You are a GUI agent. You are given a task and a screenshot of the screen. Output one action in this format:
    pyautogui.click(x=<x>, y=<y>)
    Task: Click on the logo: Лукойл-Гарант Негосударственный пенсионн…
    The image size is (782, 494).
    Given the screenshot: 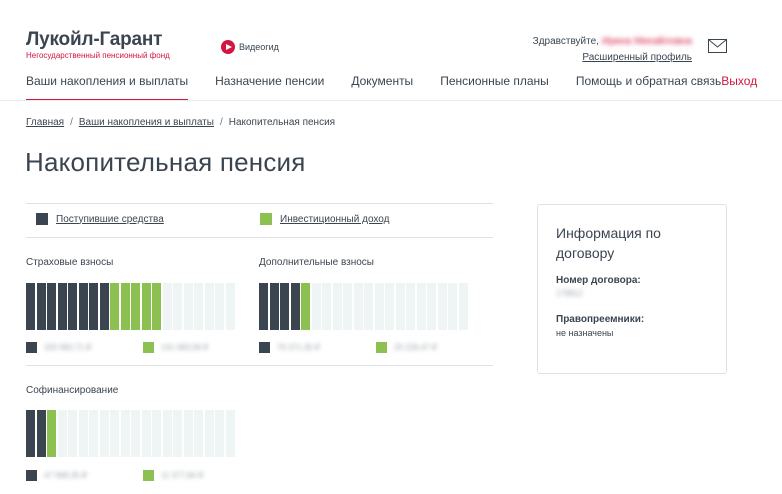 What is the action you would take?
    pyautogui.click(x=98, y=45)
    